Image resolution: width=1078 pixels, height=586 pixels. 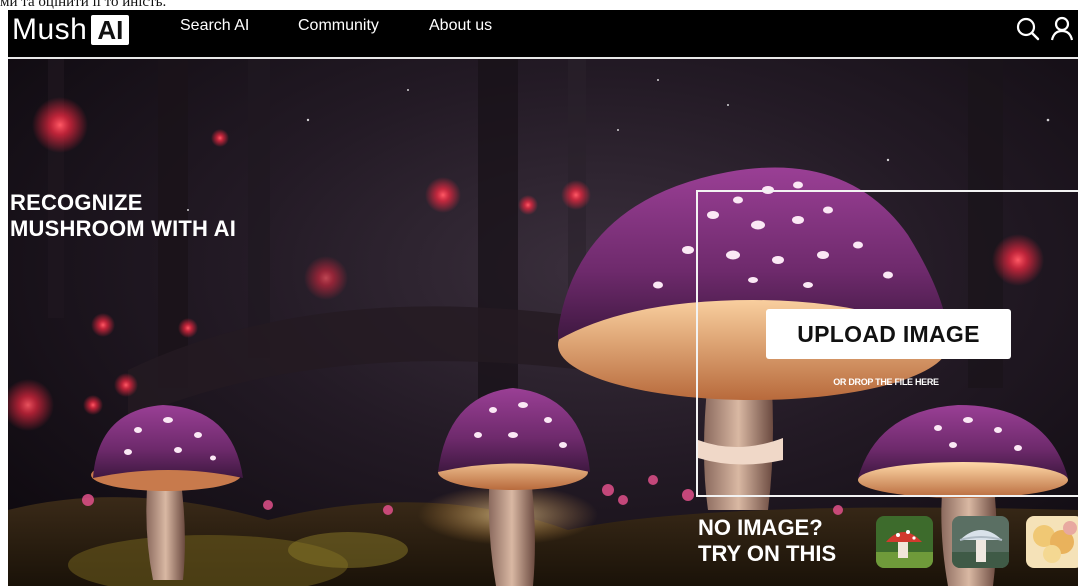 What do you see at coordinates (460, 26) in the screenshot?
I see `nav-link-about-us: About us` at bounding box center [460, 26].